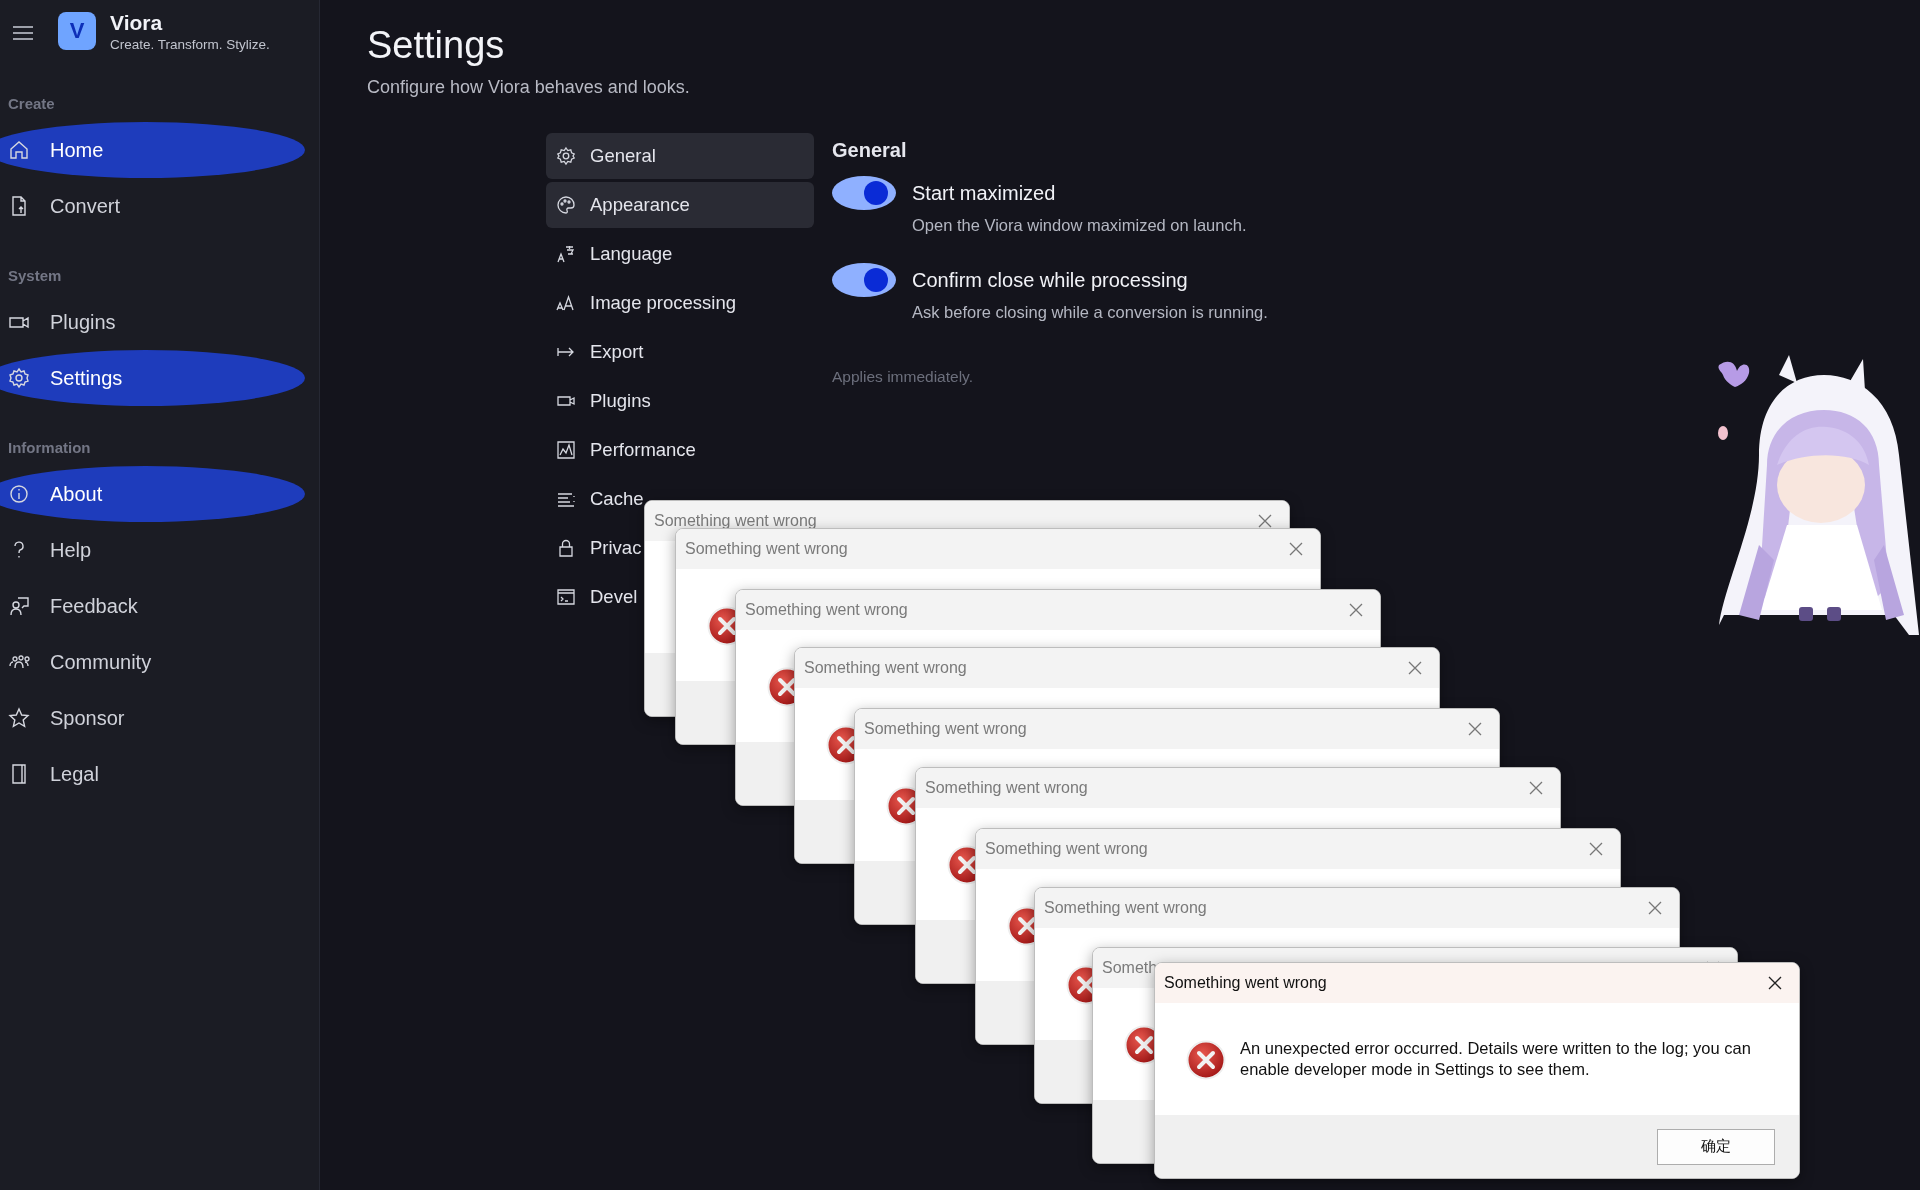 This screenshot has height=1190, width=1920. I want to click on app-tagline: Create. Transform. Stylize., so click(190, 44).